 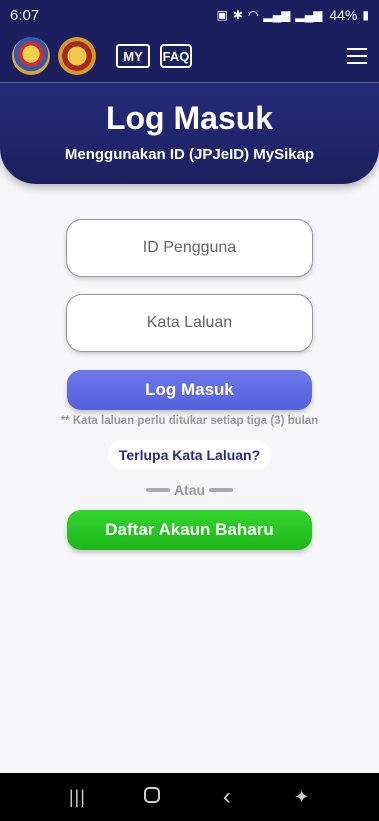 What do you see at coordinates (221, 490) in the screenshot?
I see `divider-line-right` at bounding box center [221, 490].